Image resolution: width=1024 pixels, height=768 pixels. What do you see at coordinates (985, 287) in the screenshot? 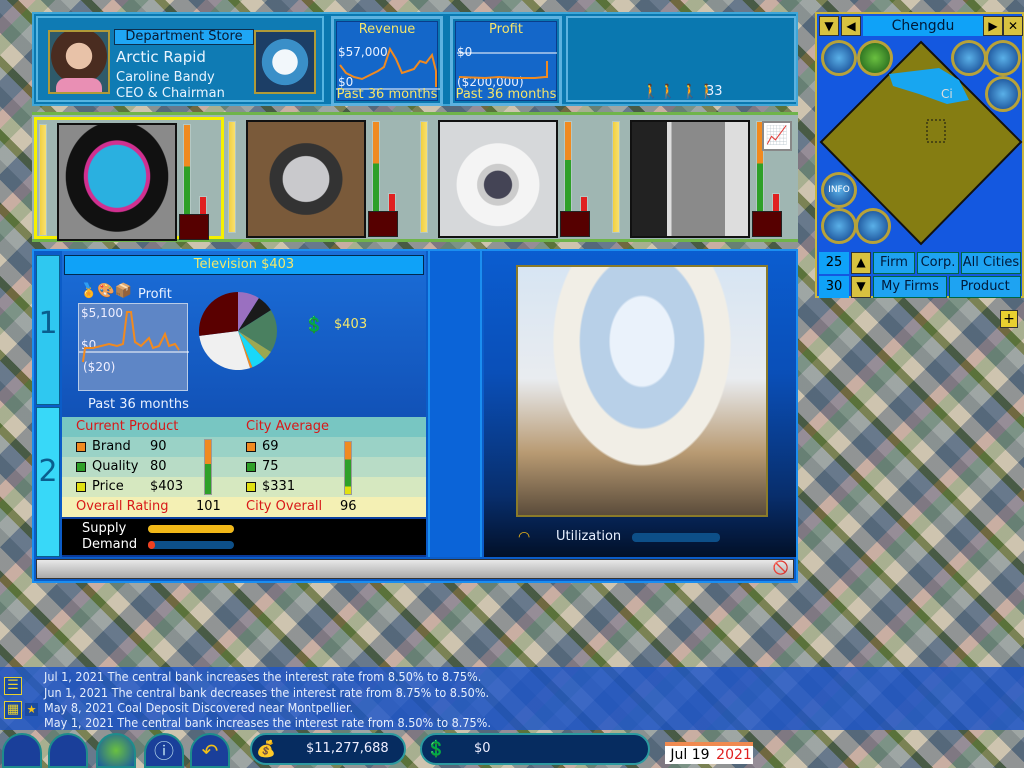
I see `product-button: Product` at bounding box center [985, 287].